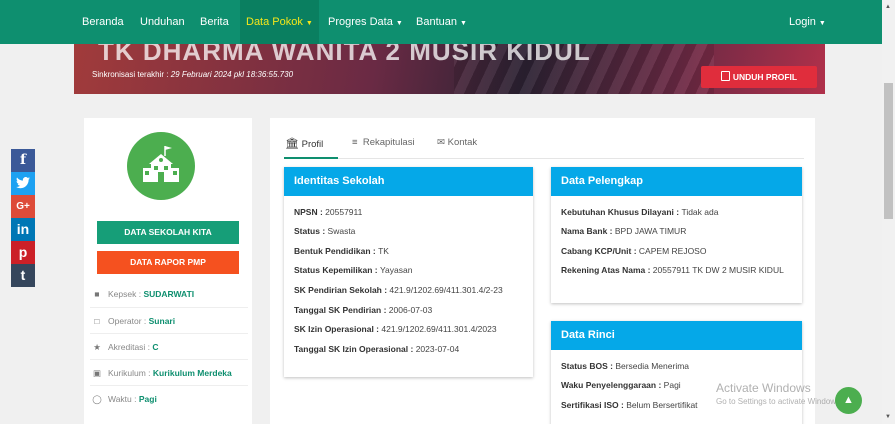 Image resolution: width=895 pixels, height=424 pixels. Describe the element at coordinates (462, 142) in the screenshot. I see `tab-kontak-label: Kontak` at that location.